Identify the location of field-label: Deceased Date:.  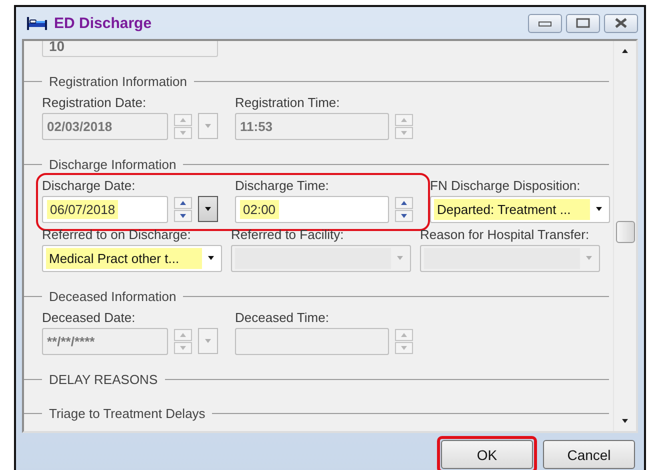
(89, 318).